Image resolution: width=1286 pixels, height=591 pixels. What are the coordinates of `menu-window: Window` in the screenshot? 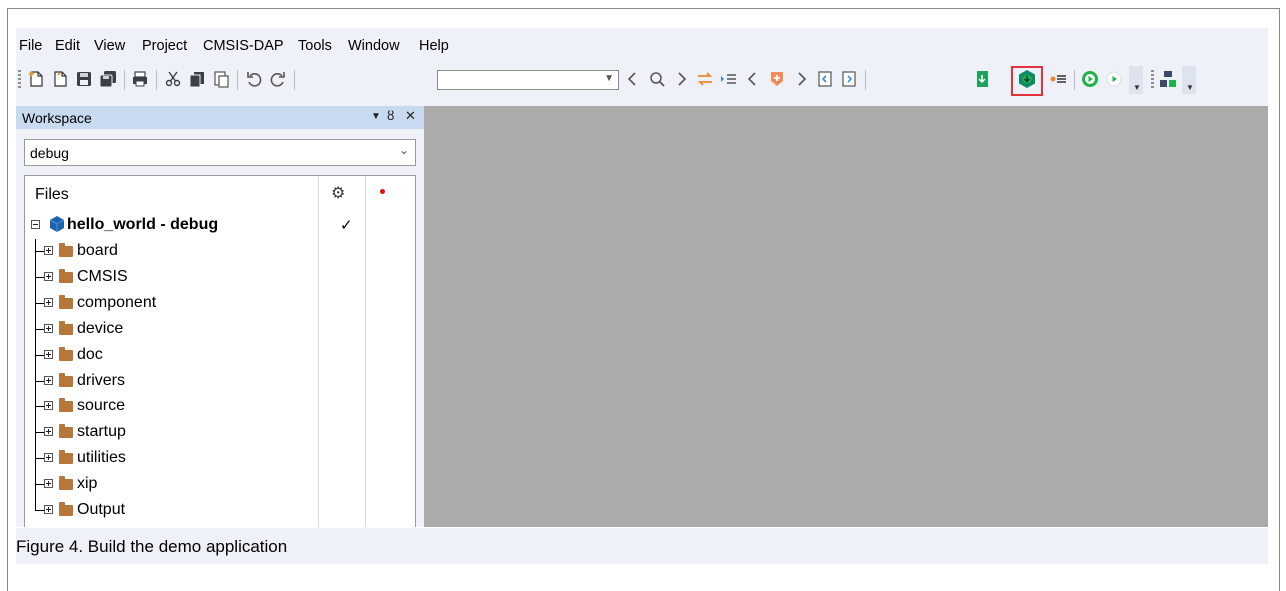 It's located at (374, 46).